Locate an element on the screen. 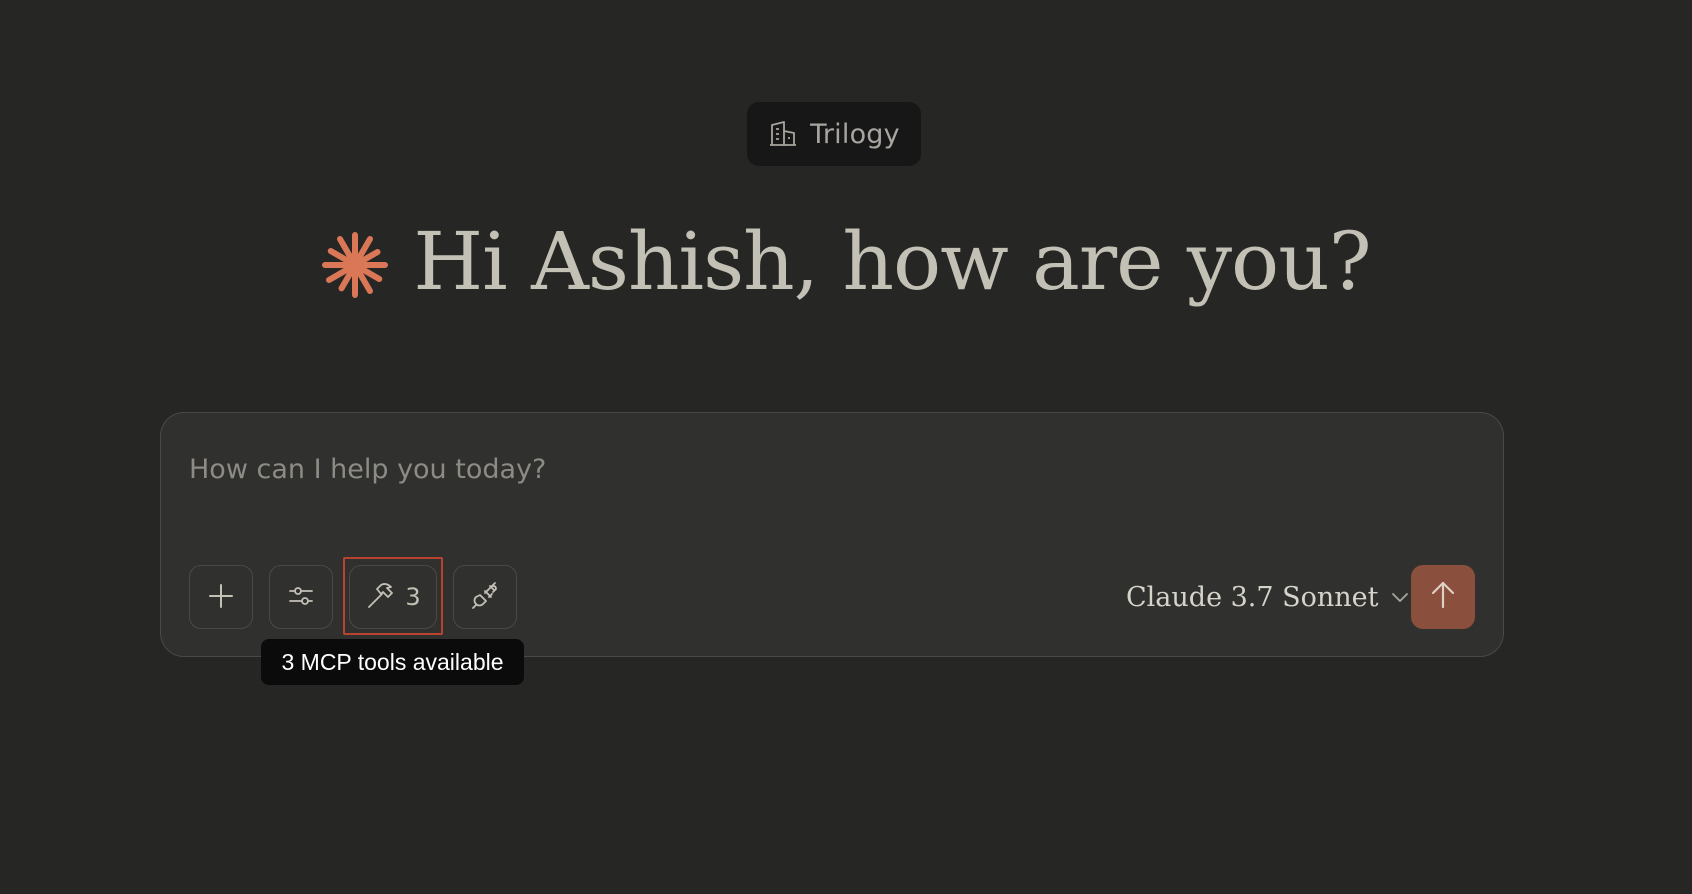  integrations-button is located at coordinates (485, 597).